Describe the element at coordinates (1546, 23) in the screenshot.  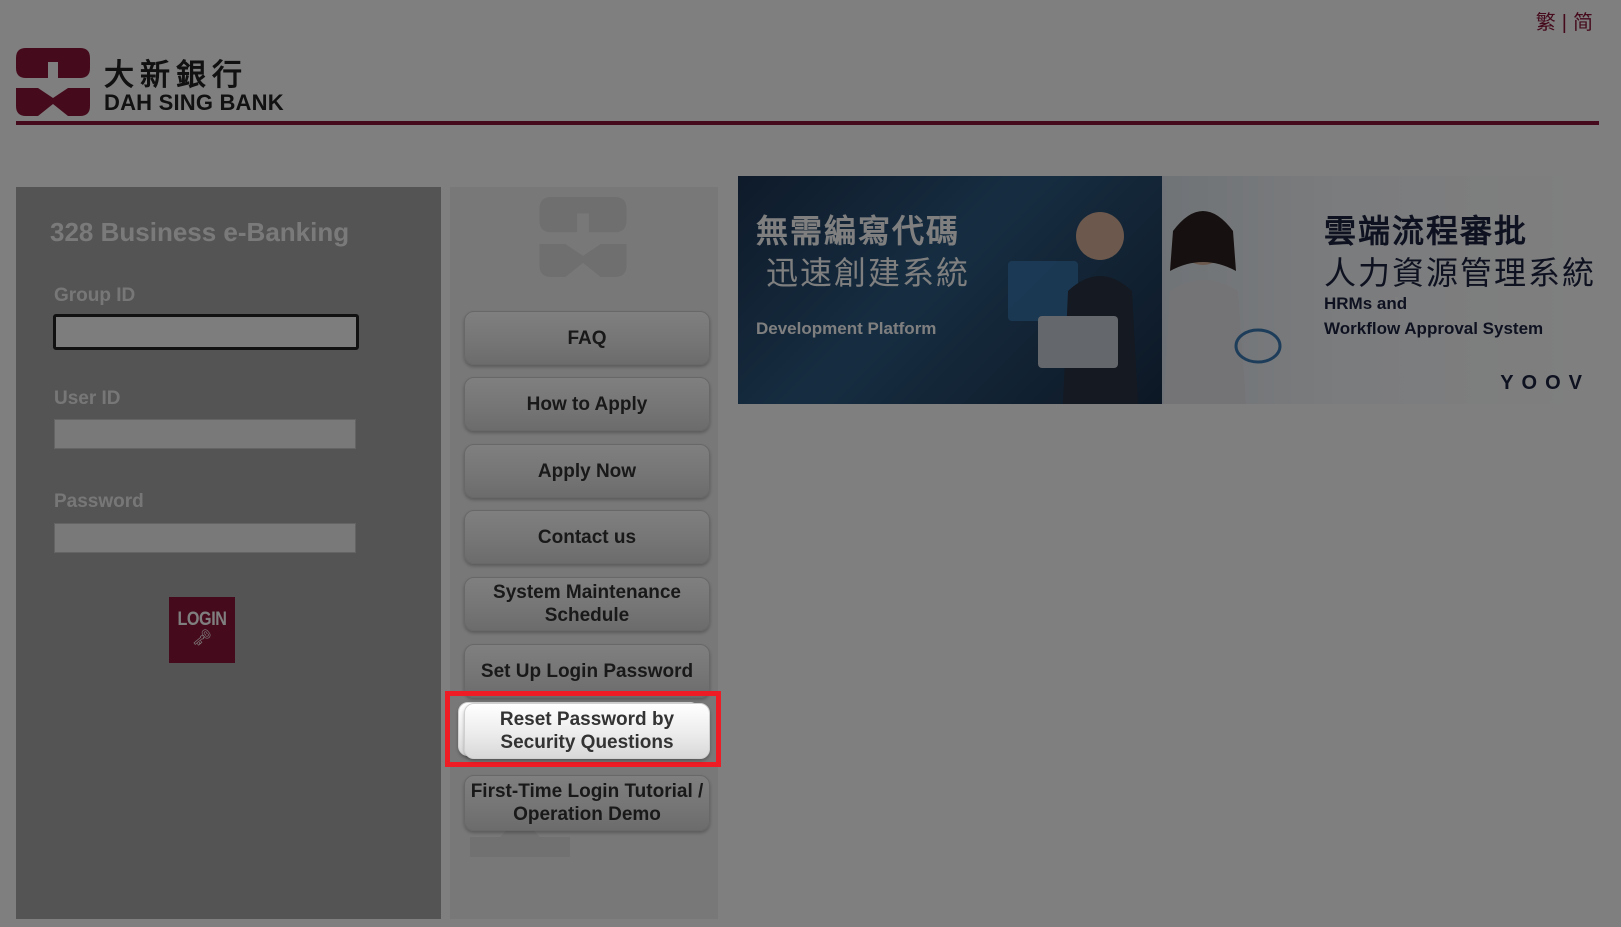
I see `lang-traditional-link: 繁` at that location.